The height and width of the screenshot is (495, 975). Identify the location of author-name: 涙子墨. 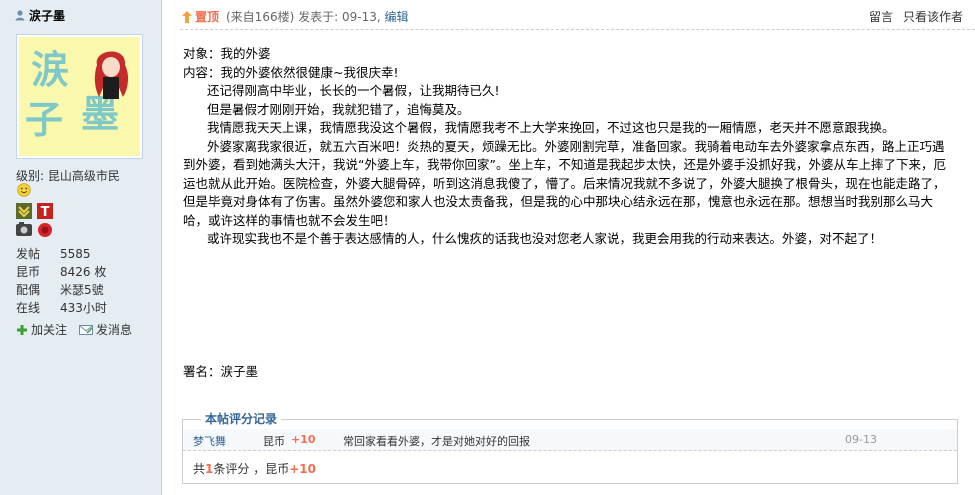
(47, 15).